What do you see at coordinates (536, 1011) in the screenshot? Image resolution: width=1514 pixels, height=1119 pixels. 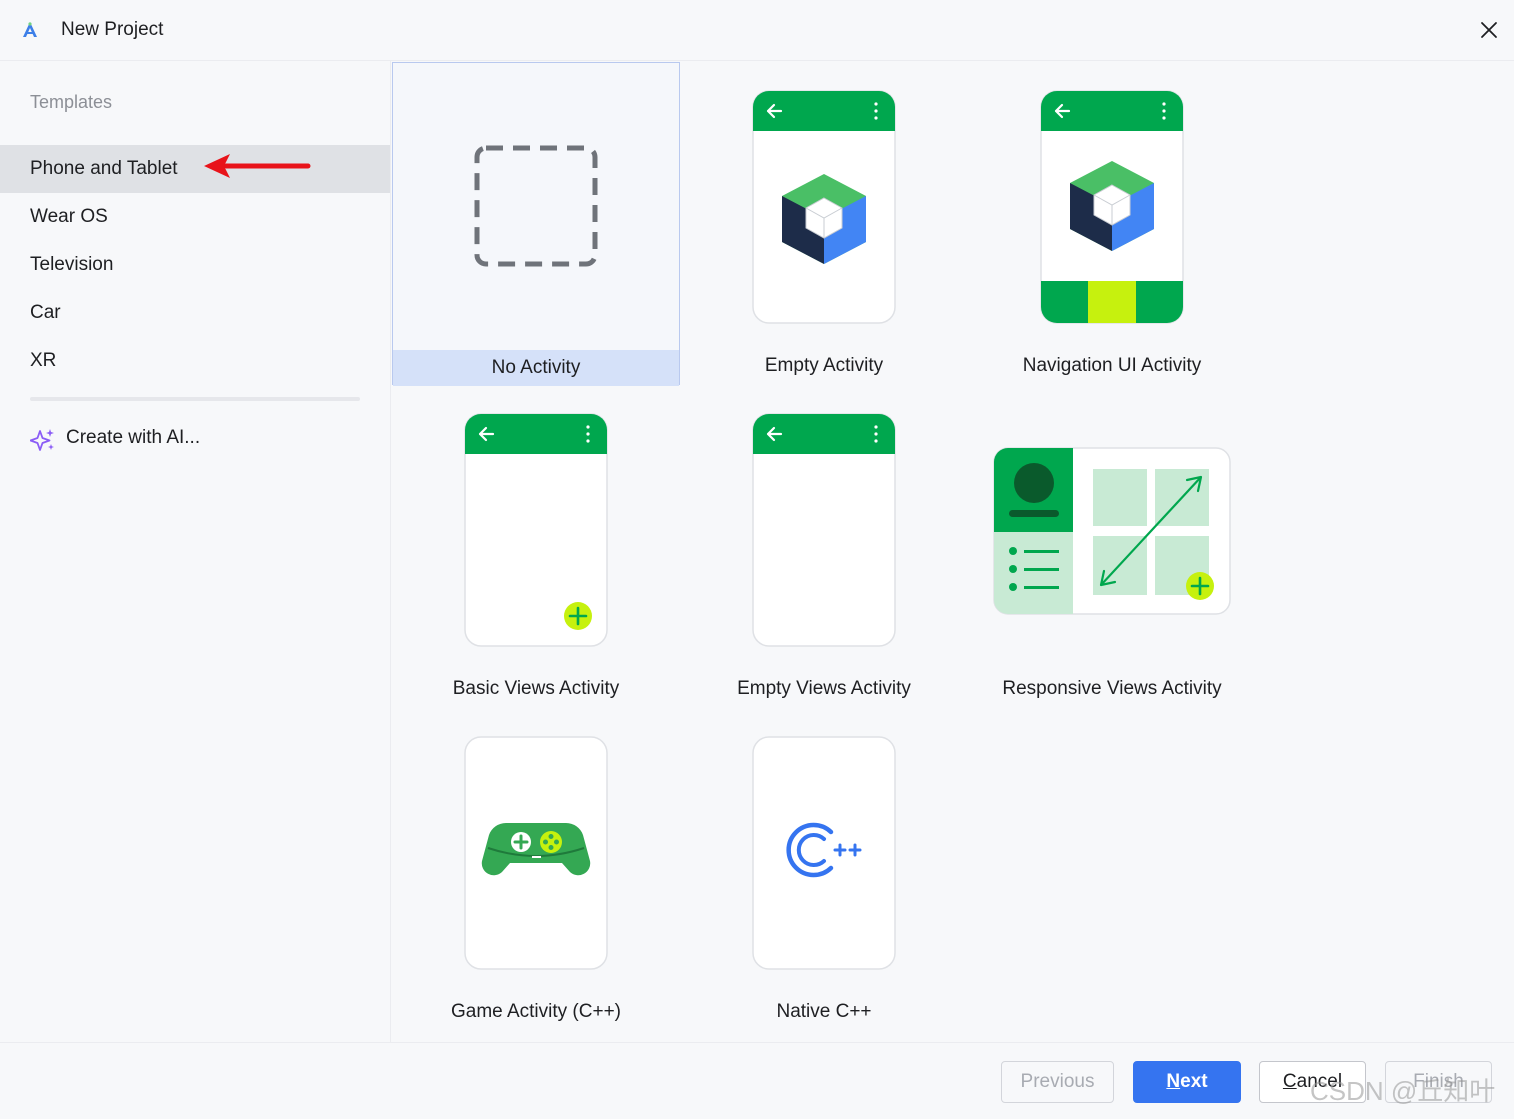 I see `template-label: Game Activity (C++)` at bounding box center [536, 1011].